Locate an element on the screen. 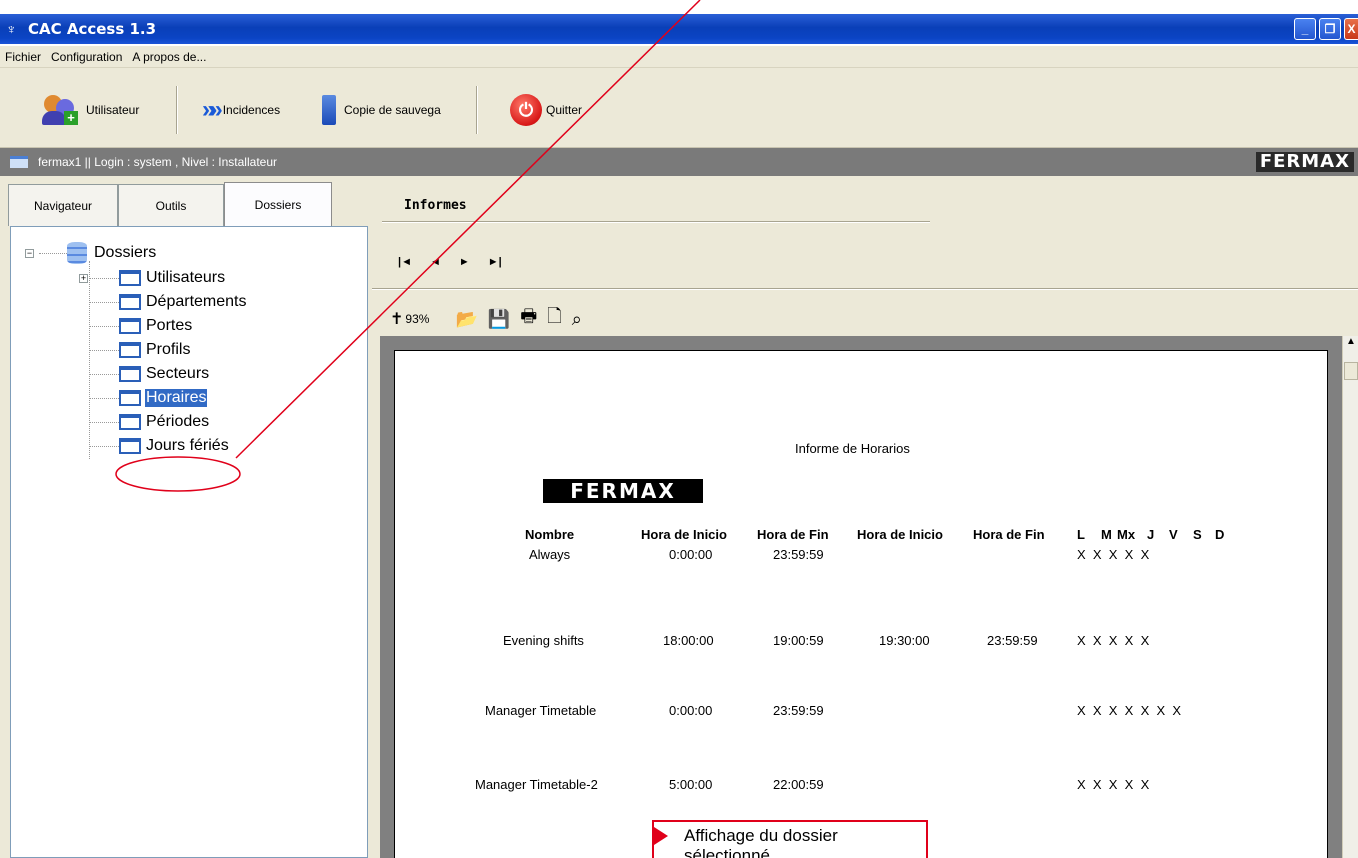  col-d: D is located at coordinates (1220, 534).